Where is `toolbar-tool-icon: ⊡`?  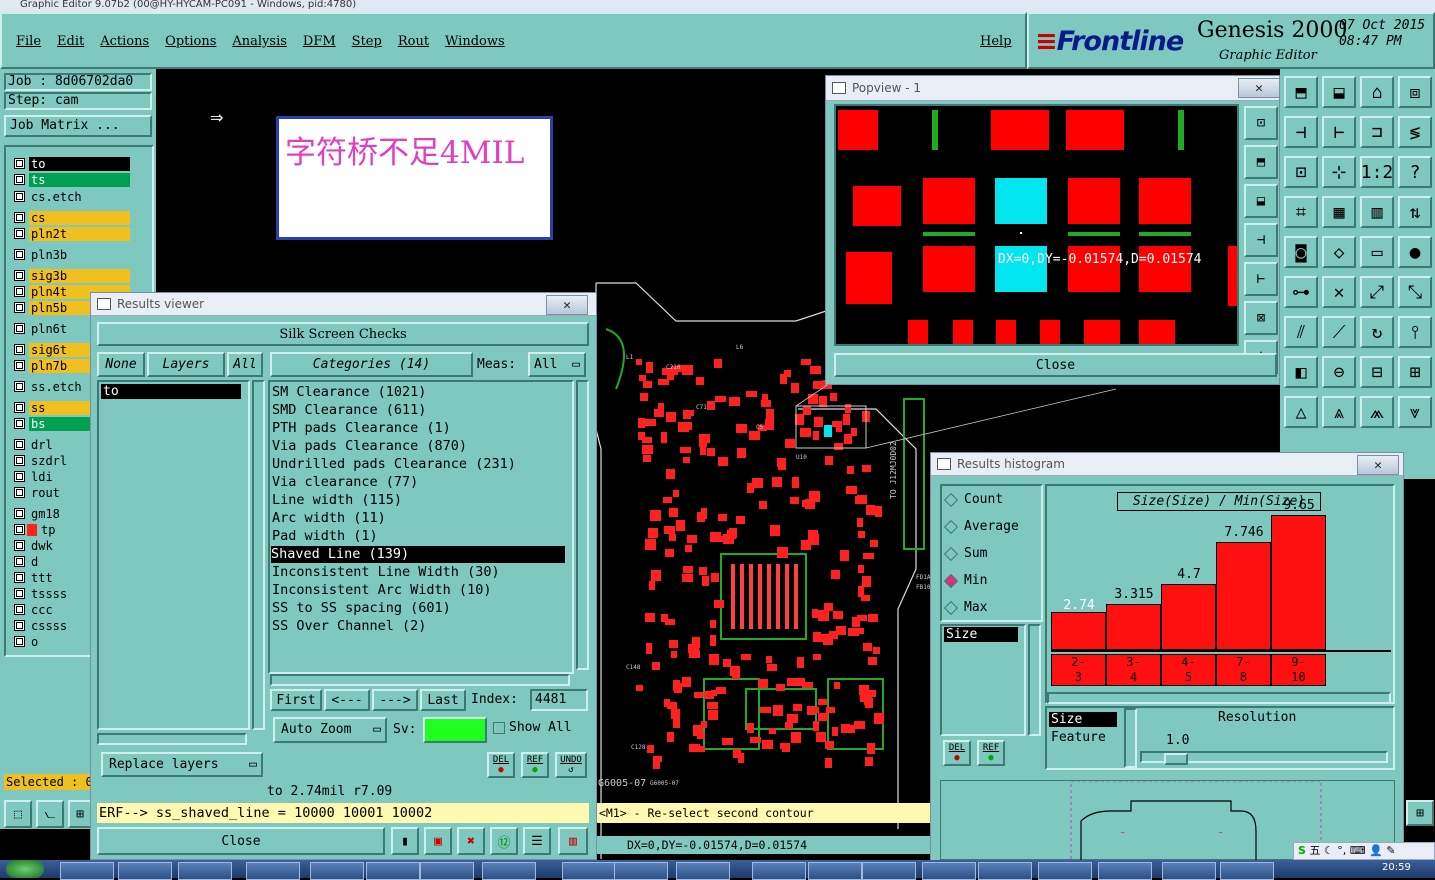
toolbar-tool-icon: ⊡ is located at coordinates (1301, 172).